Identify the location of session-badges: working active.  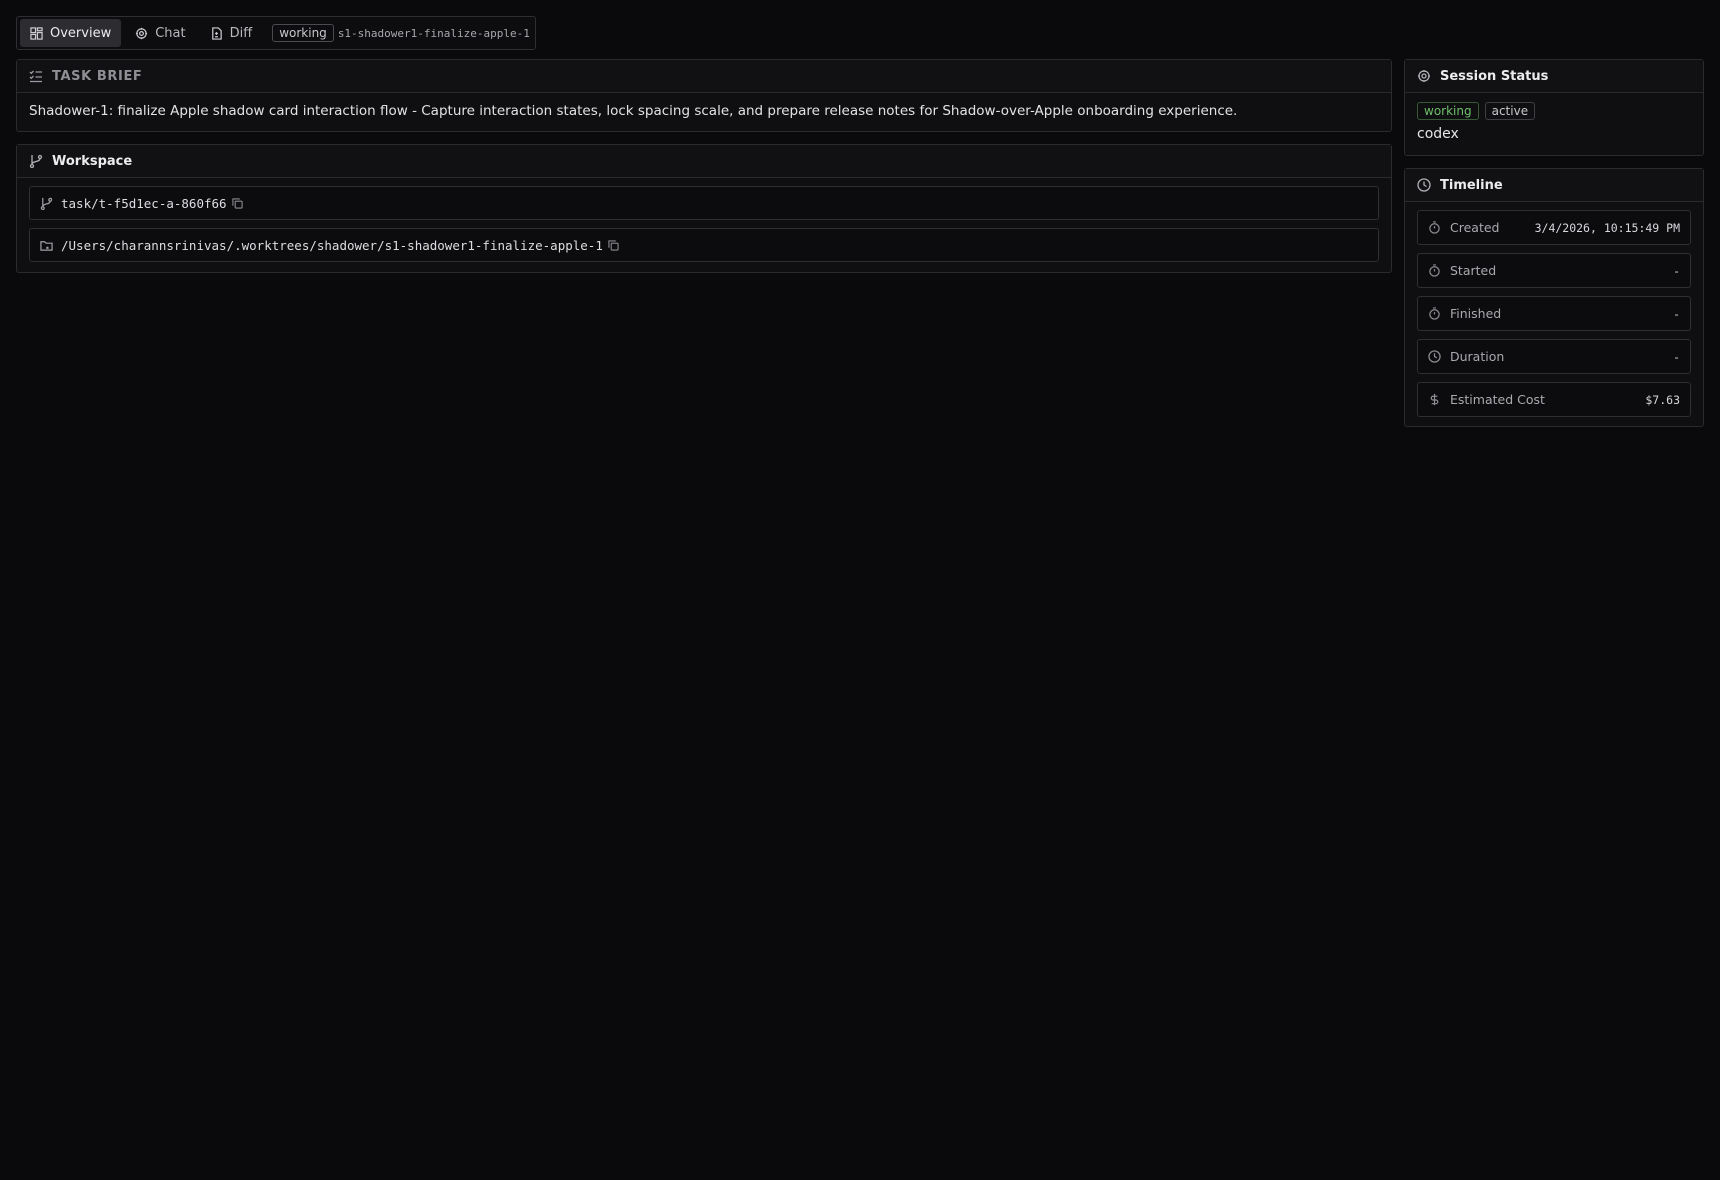
(1554, 106).